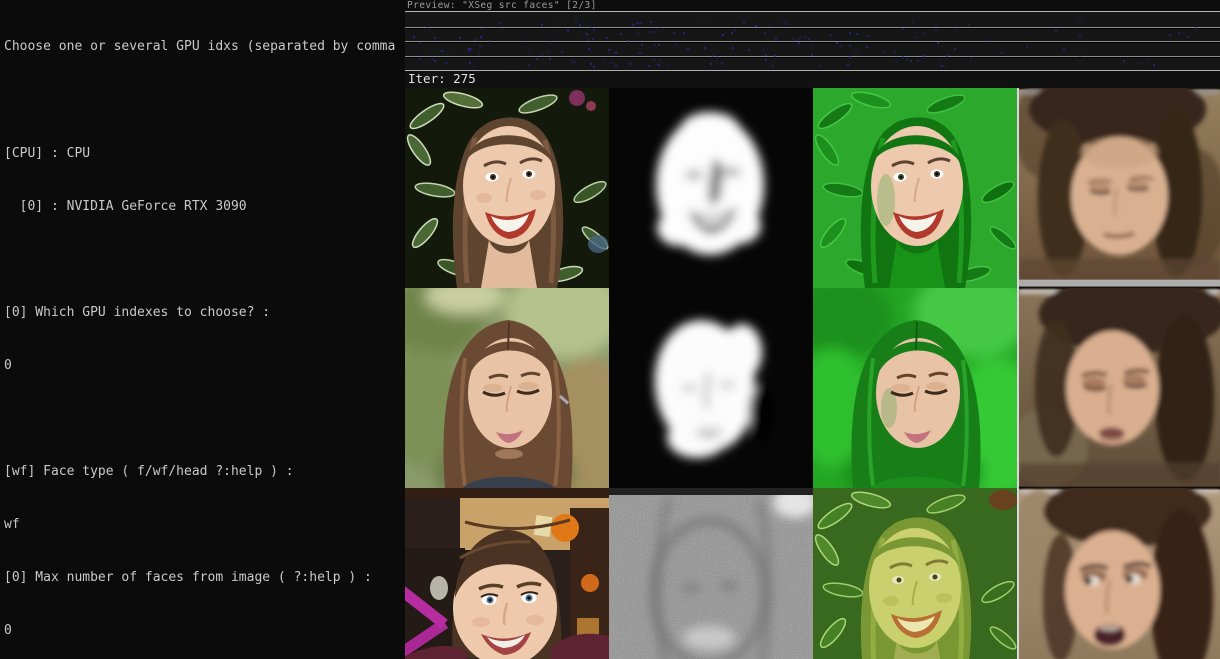 This screenshot has width=1220, height=659. I want to click on separator-strip, so click(1119, 283).